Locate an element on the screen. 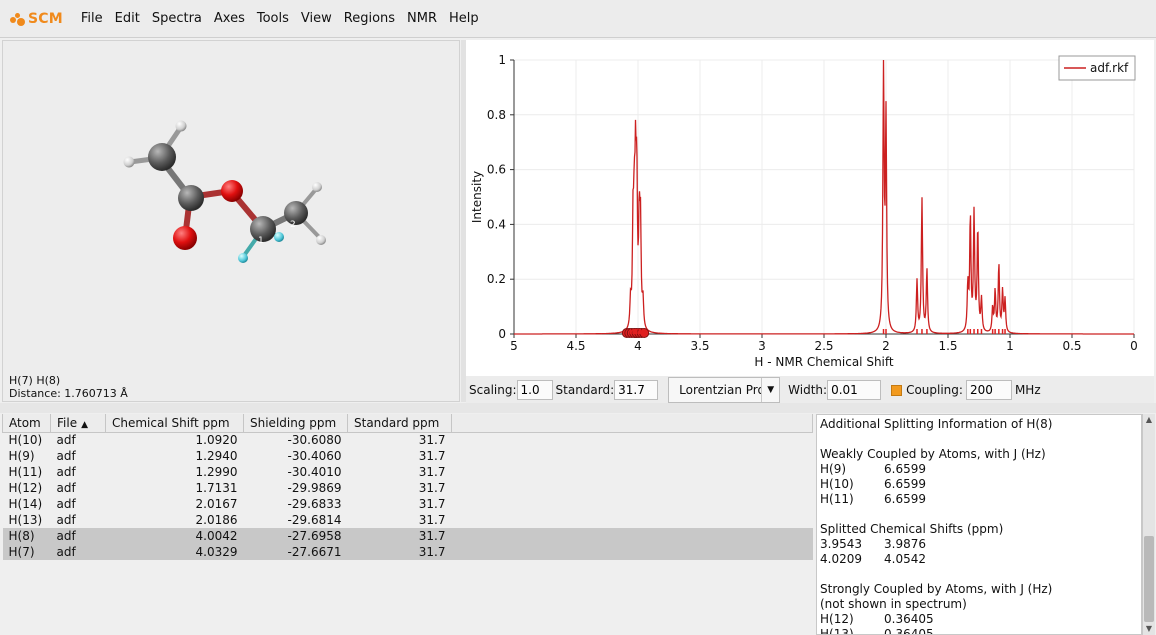 This screenshot has width=1156, height=635. measurement-readout: H(7) H(8) Distance: 1.760713 Å is located at coordinates (68, 387).